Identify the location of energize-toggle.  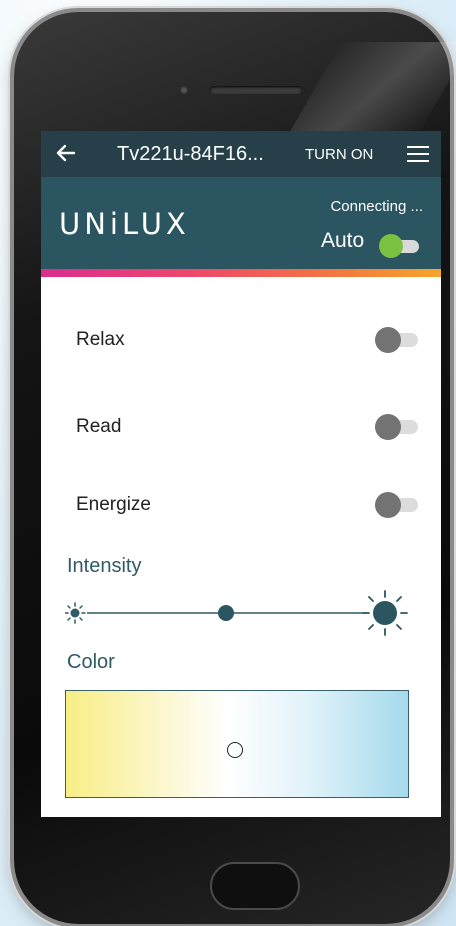
(397, 505).